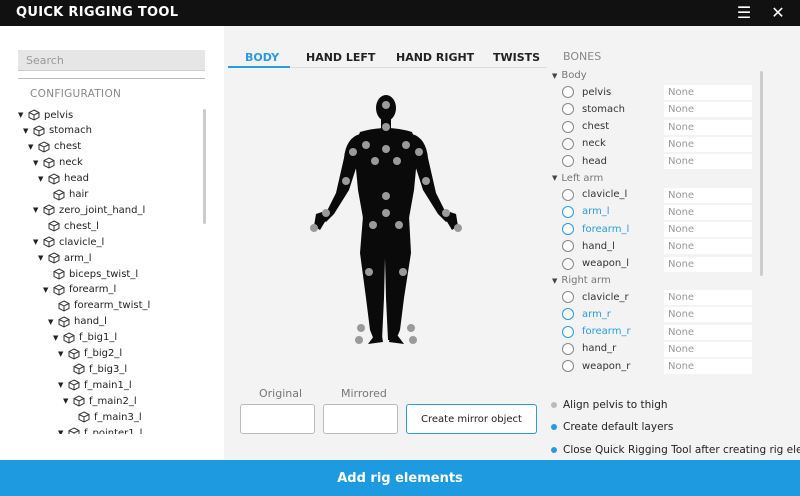 The width and height of the screenshot is (800, 496). What do you see at coordinates (585, 127) in the screenshot?
I see `bone-chest: chest` at bounding box center [585, 127].